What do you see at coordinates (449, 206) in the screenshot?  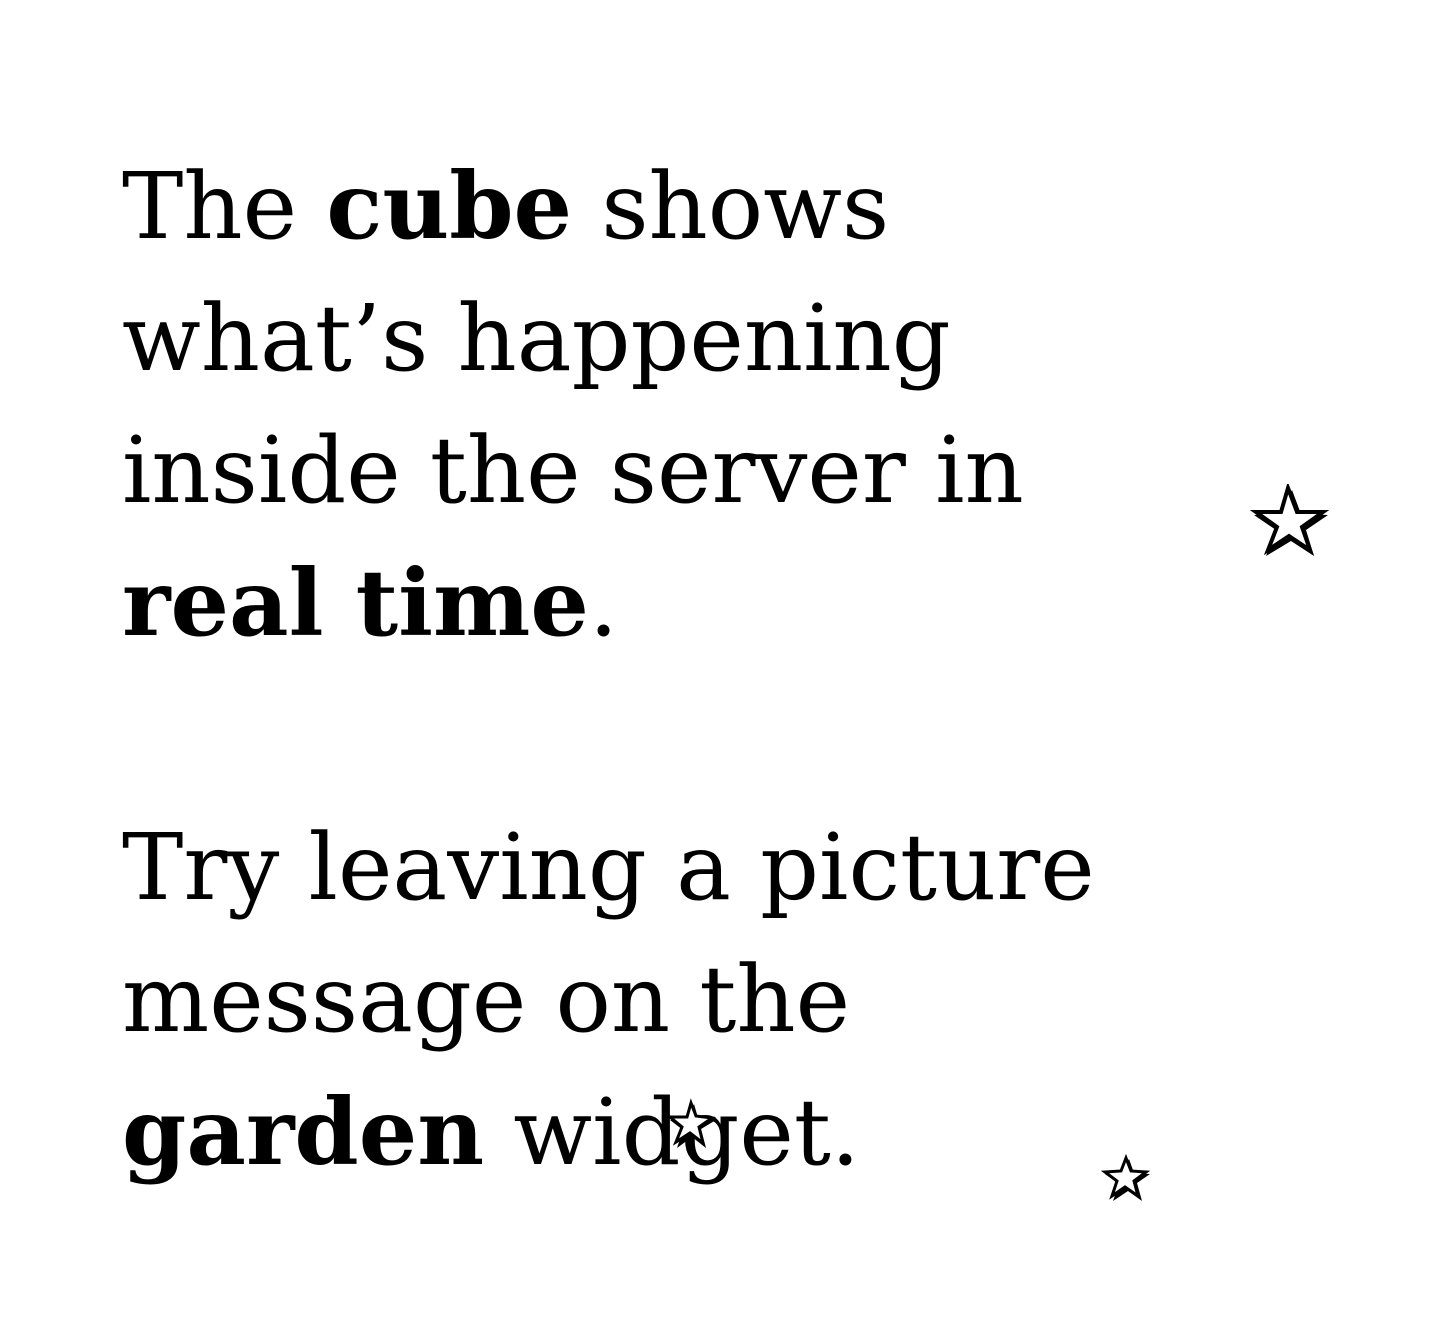 I see `bold-cube: cube` at bounding box center [449, 206].